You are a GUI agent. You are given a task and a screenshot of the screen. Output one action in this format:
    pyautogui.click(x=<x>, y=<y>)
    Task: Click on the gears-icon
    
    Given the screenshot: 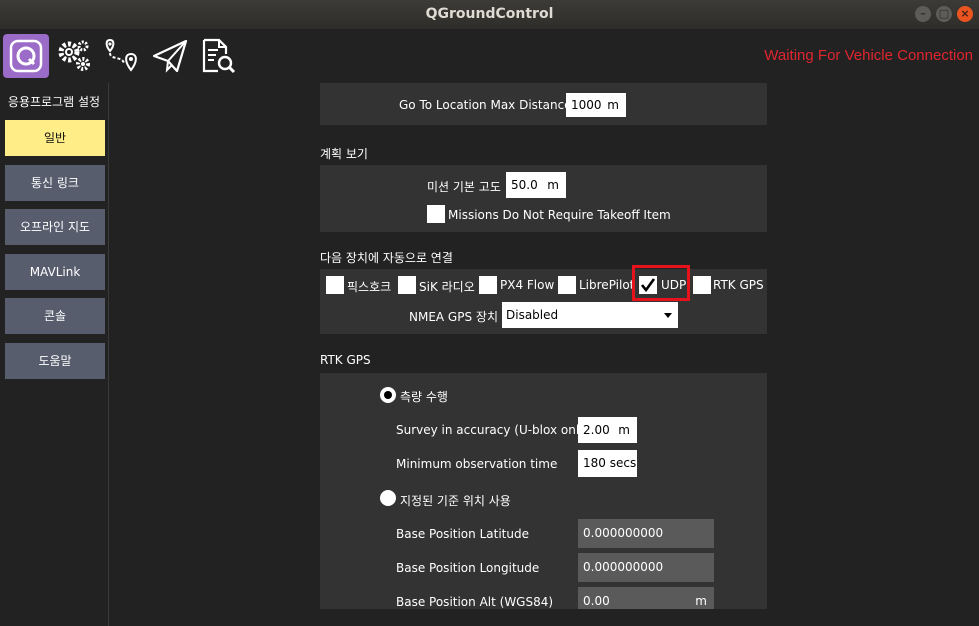 What is the action you would take?
    pyautogui.click(x=74, y=56)
    